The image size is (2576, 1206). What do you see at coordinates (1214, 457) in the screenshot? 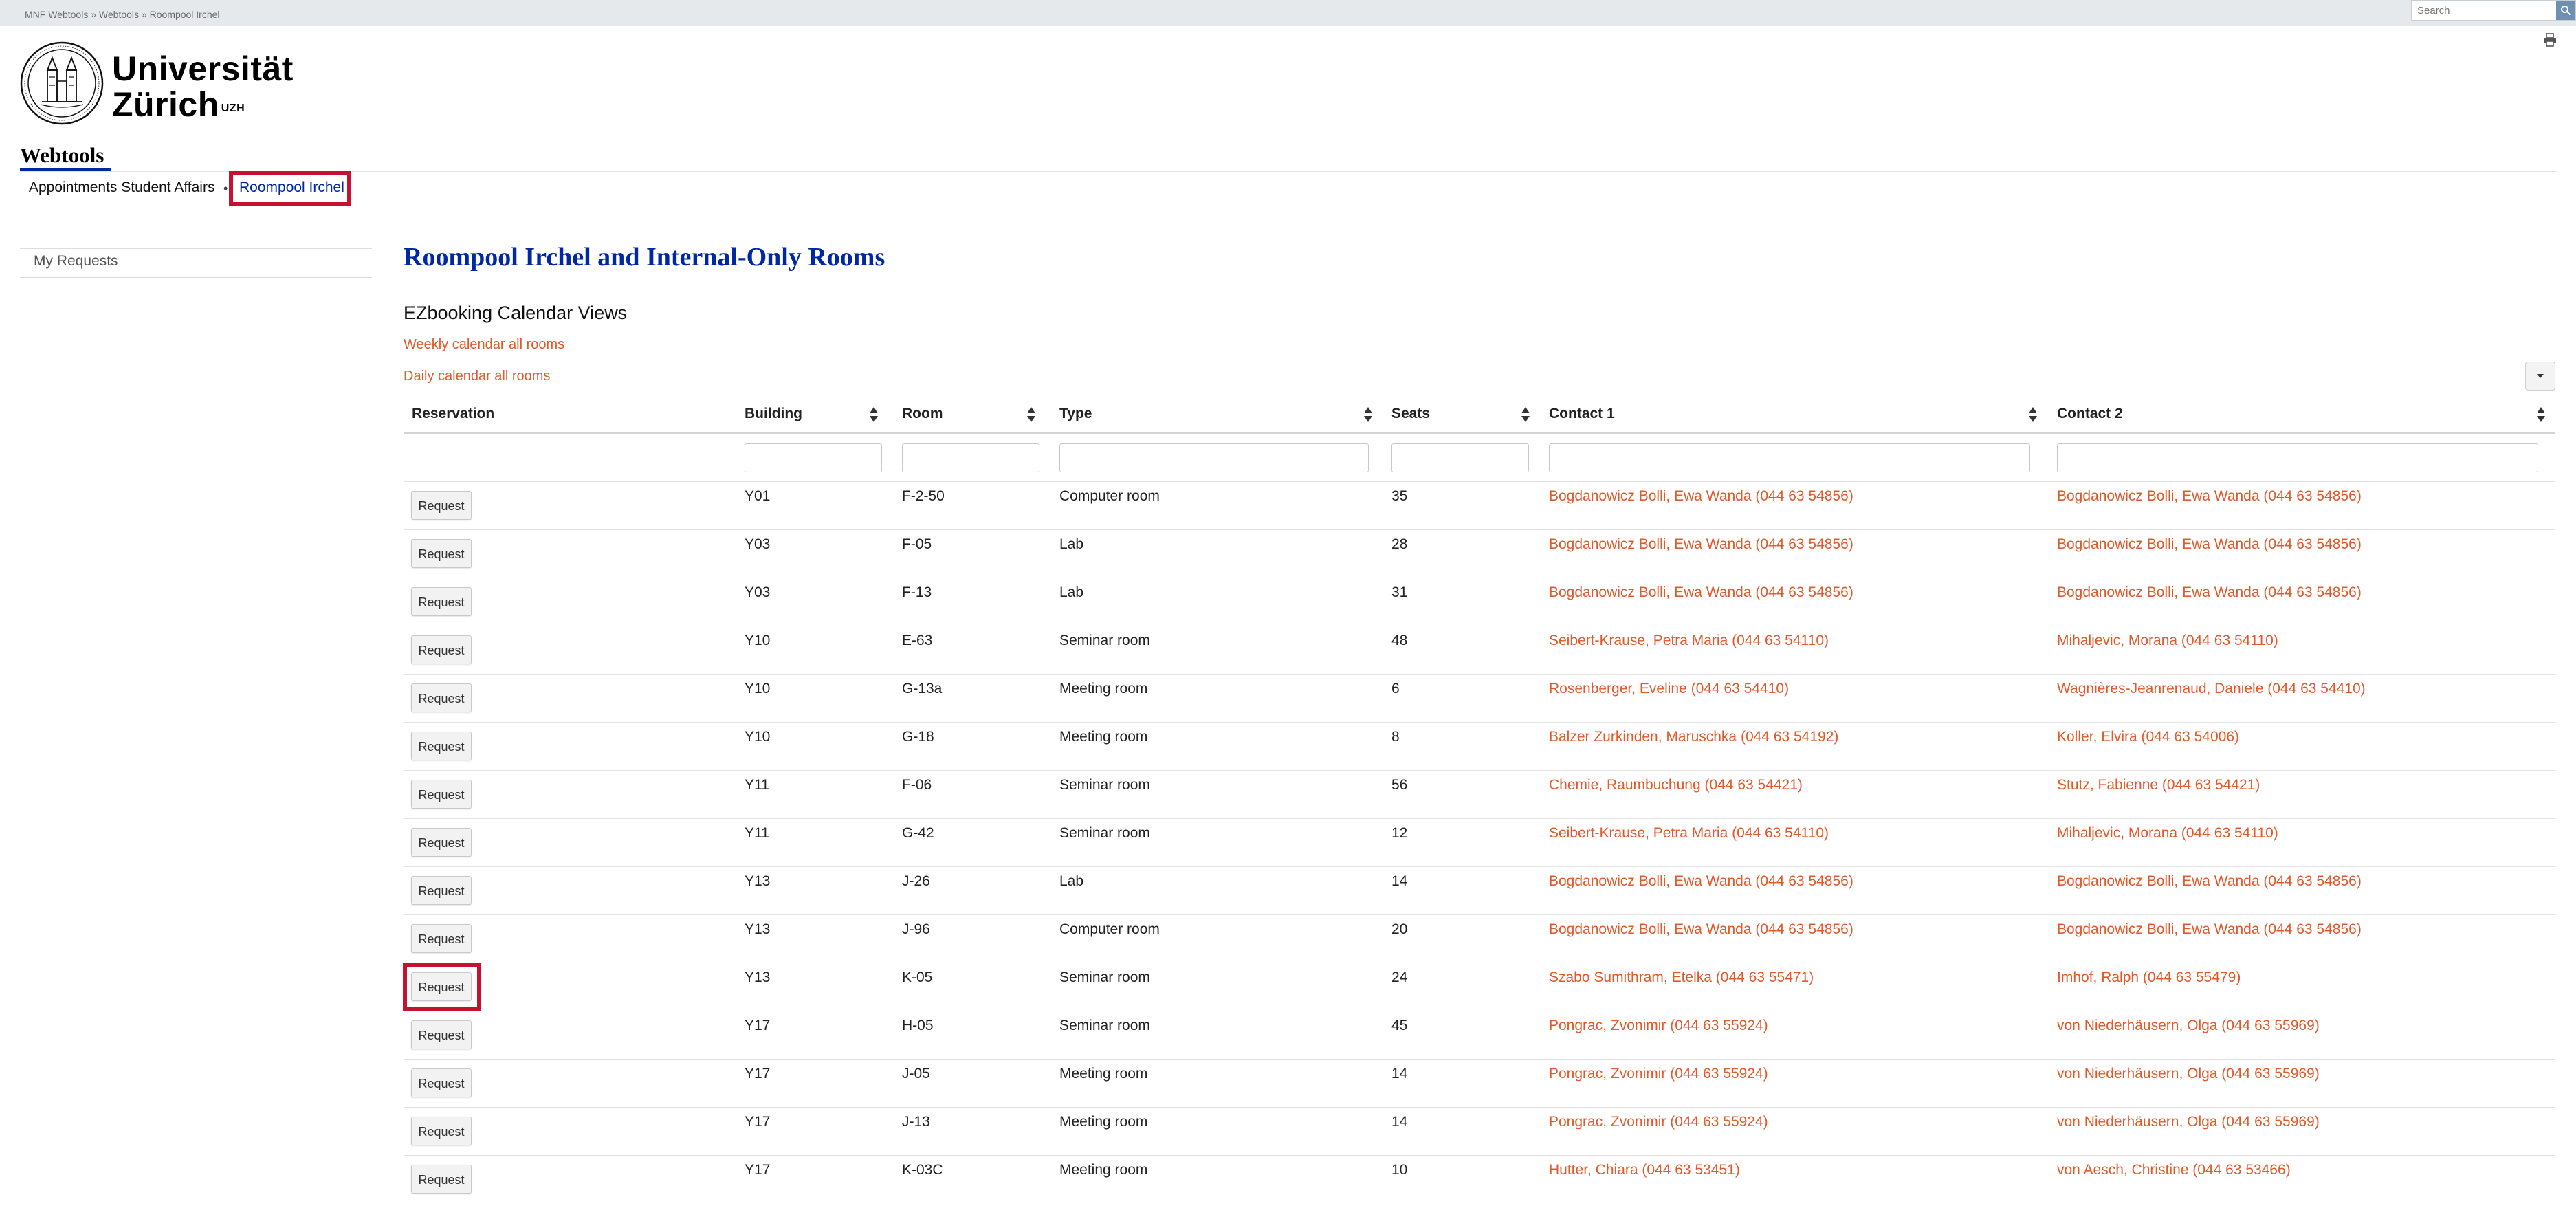
I see `filter-input-type` at bounding box center [1214, 457].